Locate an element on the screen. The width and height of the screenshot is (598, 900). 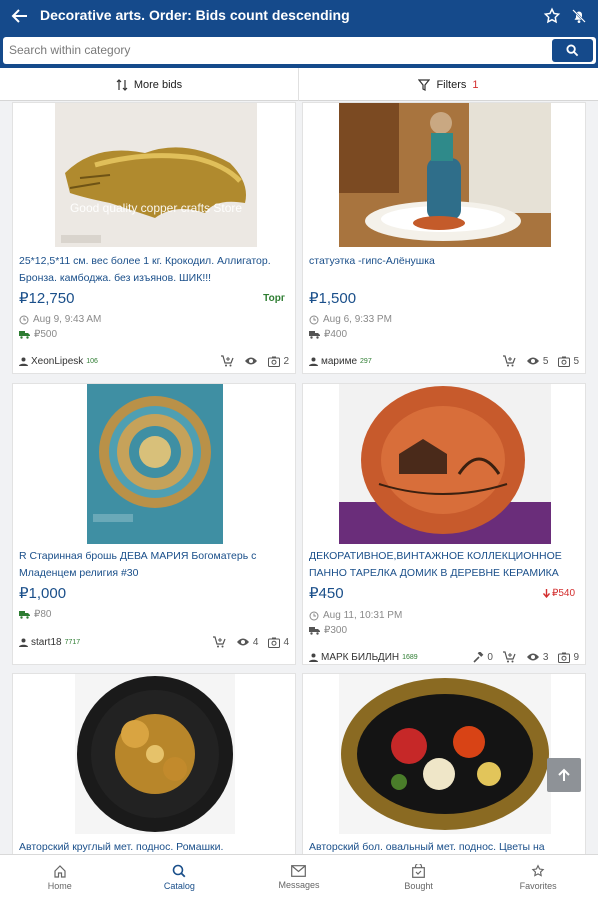
nav-favorites: Favorites is located at coordinates (538, 877).